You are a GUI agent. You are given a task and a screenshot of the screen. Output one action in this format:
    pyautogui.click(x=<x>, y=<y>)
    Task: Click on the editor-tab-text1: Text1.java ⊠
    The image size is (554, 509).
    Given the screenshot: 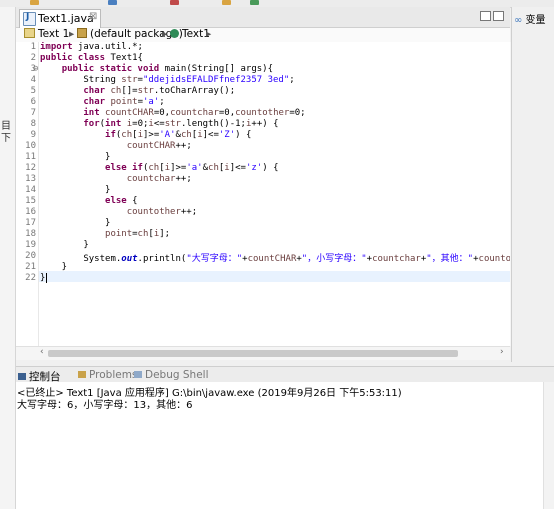 What is the action you would take?
    pyautogui.click(x=60, y=18)
    